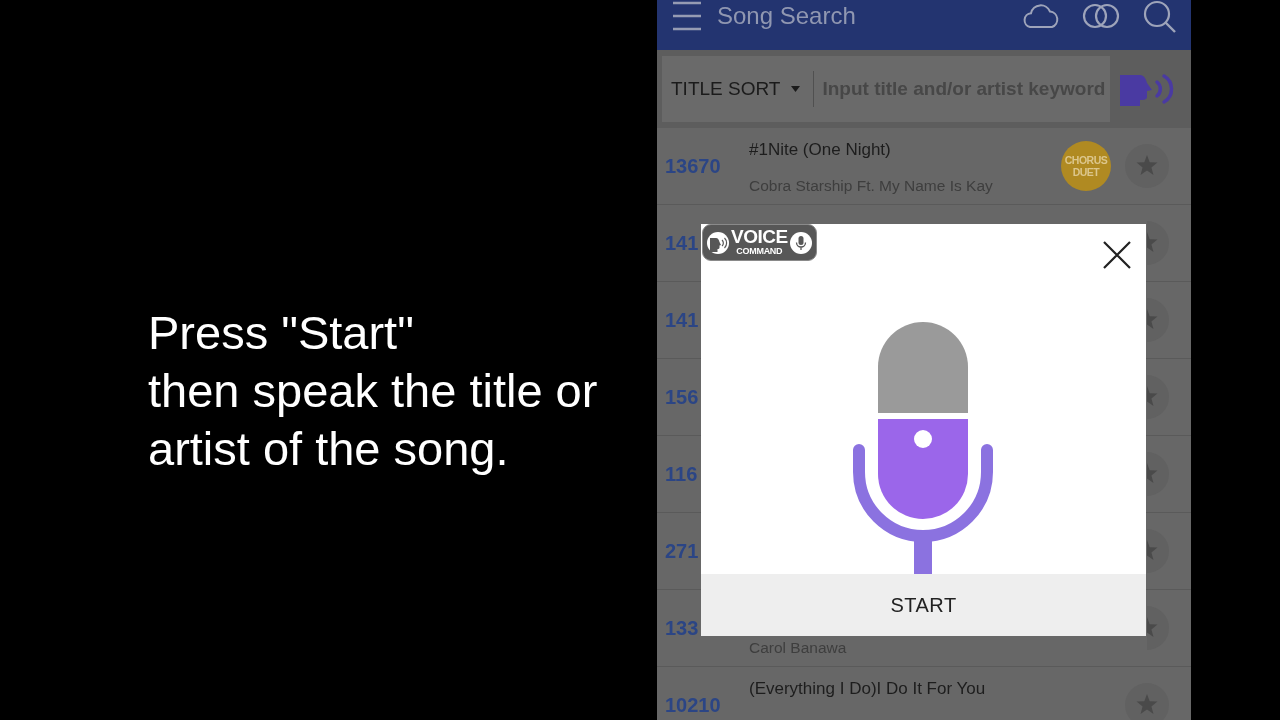 This screenshot has height=720, width=1280. Describe the element at coordinates (681, 628) in the screenshot. I see `song-number: 133` at that location.